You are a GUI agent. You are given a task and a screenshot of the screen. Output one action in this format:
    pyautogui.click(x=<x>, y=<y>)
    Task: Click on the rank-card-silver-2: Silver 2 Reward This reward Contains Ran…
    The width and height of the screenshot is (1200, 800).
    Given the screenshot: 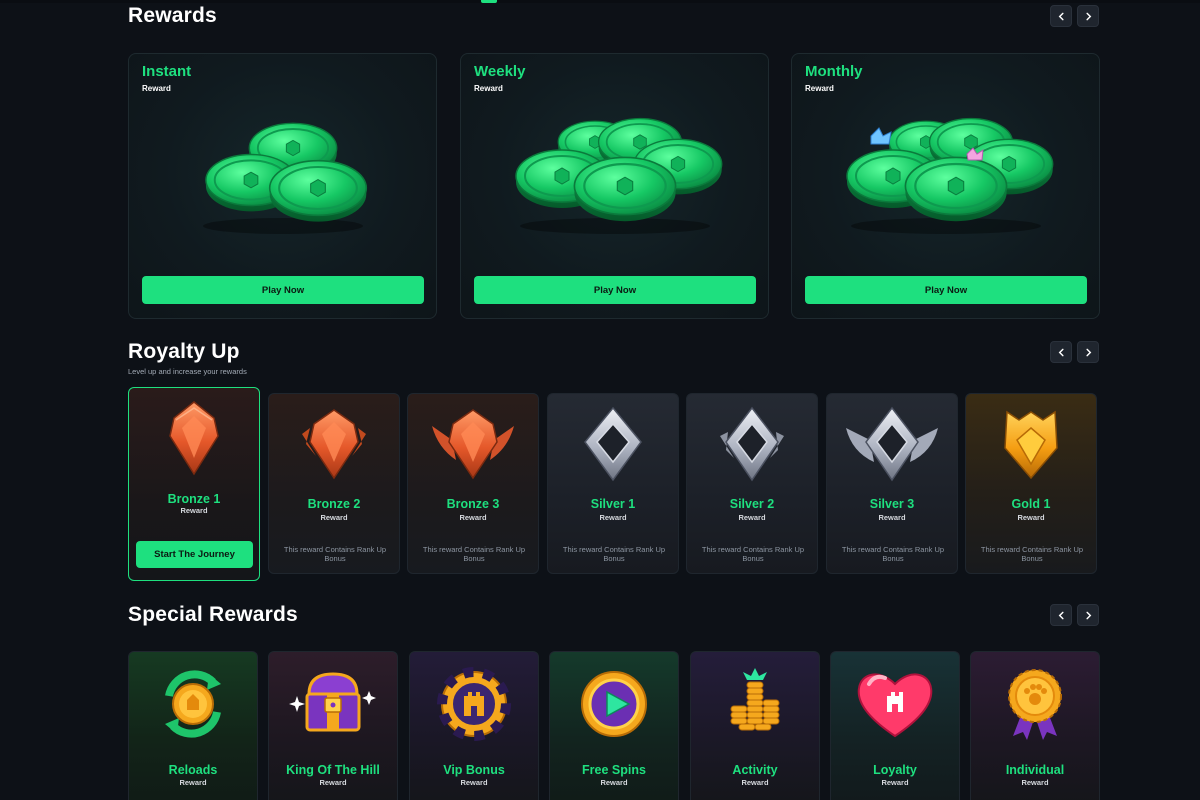 What is the action you would take?
    pyautogui.click(x=752, y=483)
    